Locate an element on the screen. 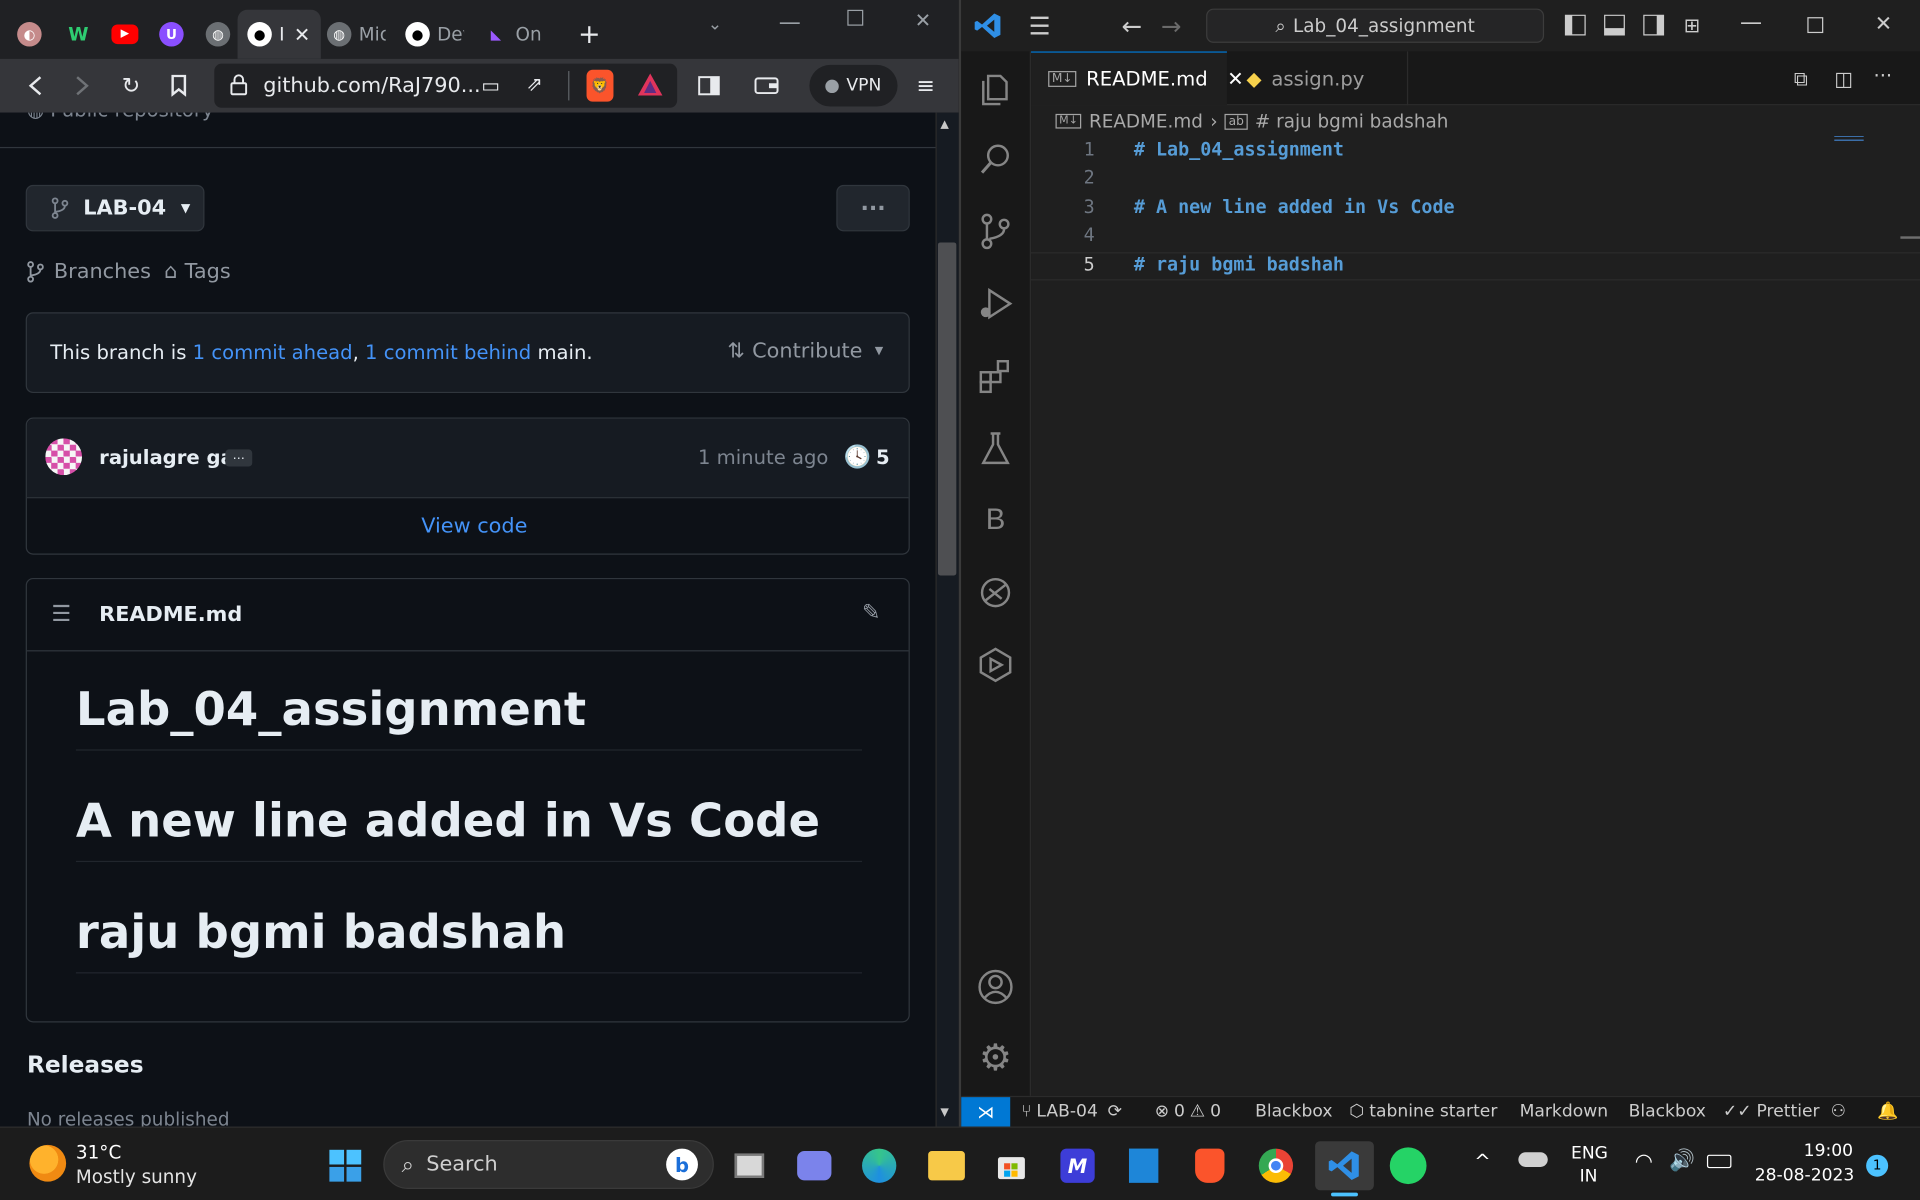 The height and width of the screenshot is (1200, 1920). avatar is located at coordinates (64, 457).